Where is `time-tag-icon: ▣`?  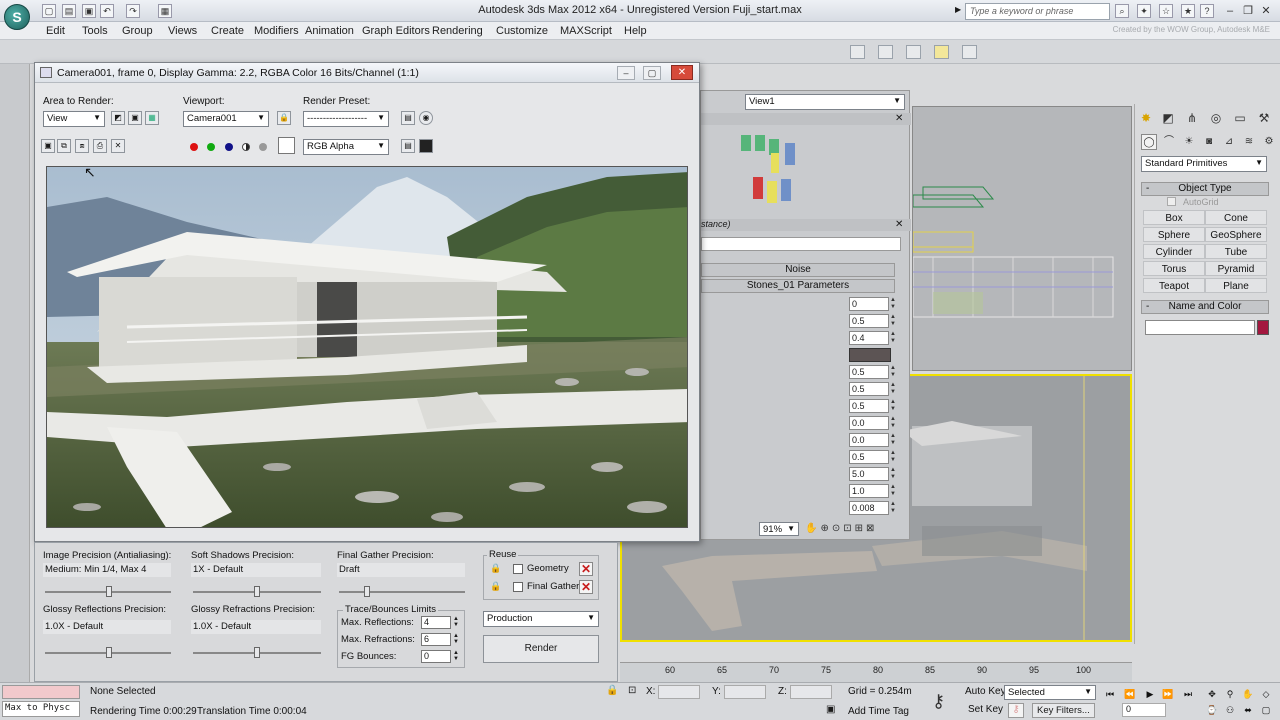 time-tag-icon: ▣ is located at coordinates (830, 709).